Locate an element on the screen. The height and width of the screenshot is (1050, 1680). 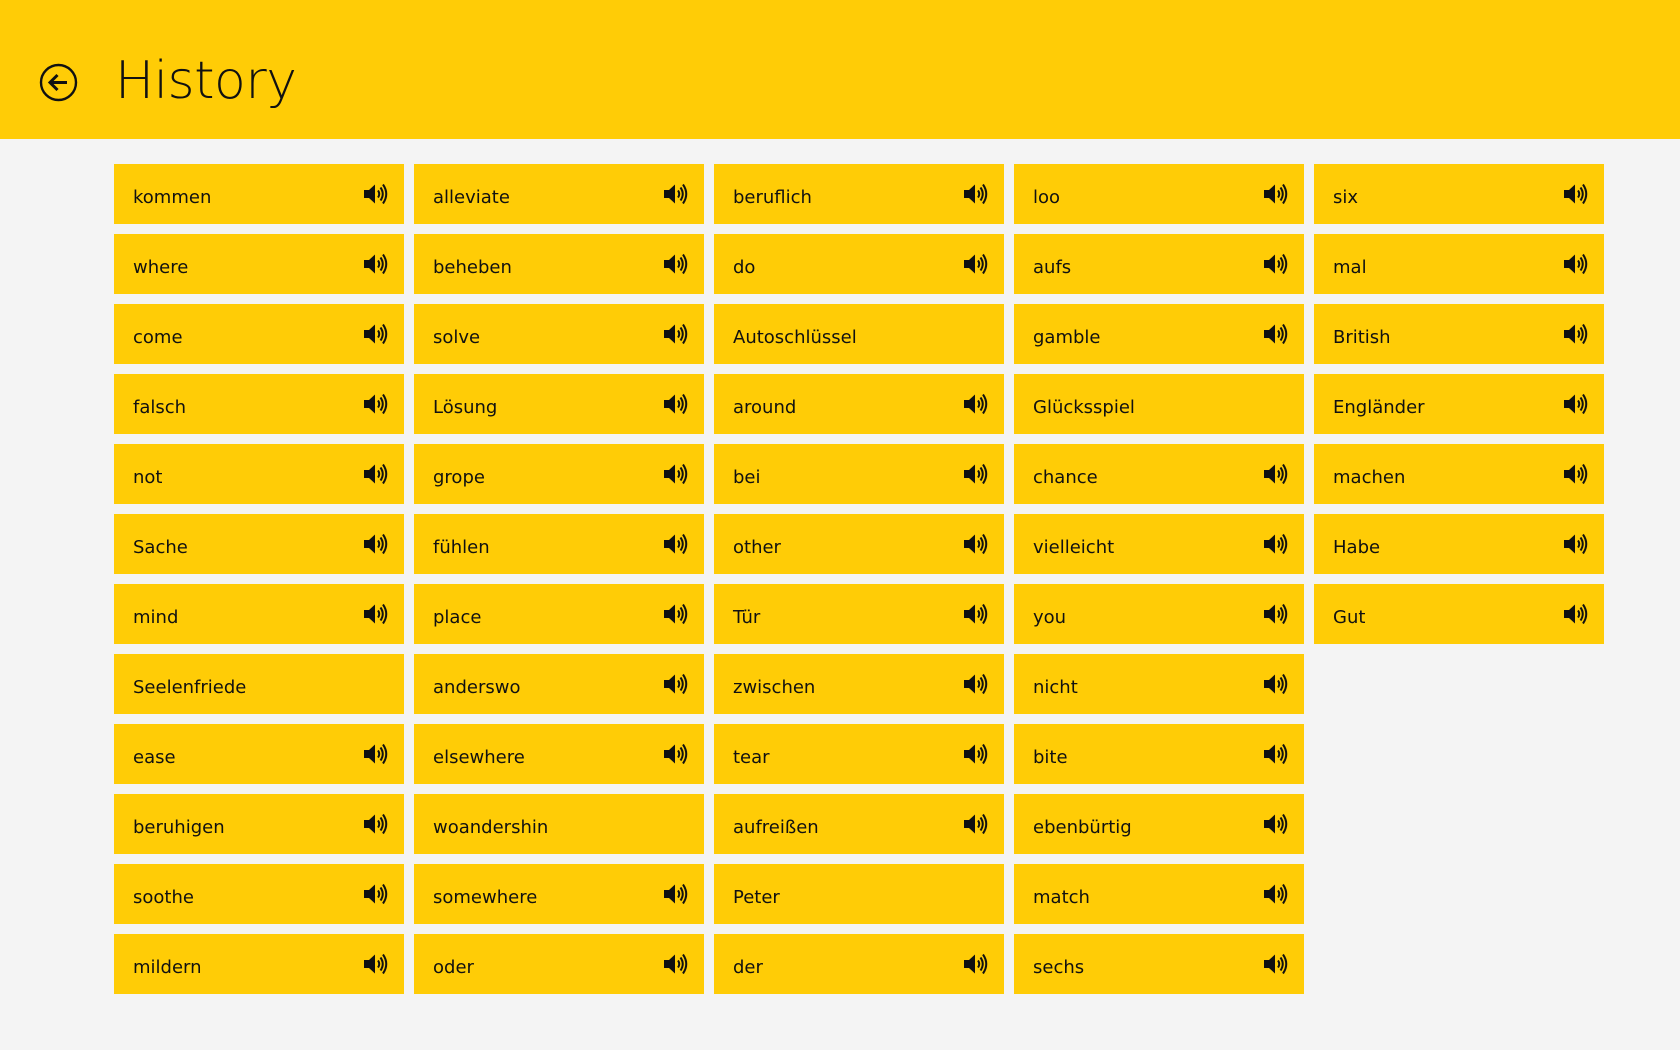
history-tile: grope is located at coordinates (559, 474).